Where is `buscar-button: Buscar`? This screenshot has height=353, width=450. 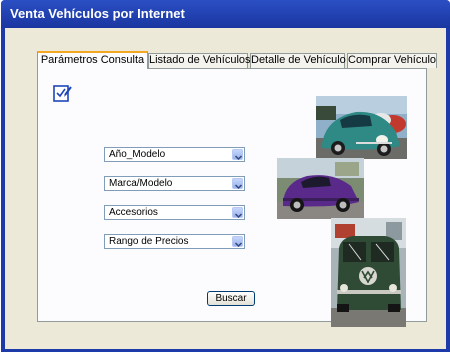
buscar-button: Buscar is located at coordinates (231, 298).